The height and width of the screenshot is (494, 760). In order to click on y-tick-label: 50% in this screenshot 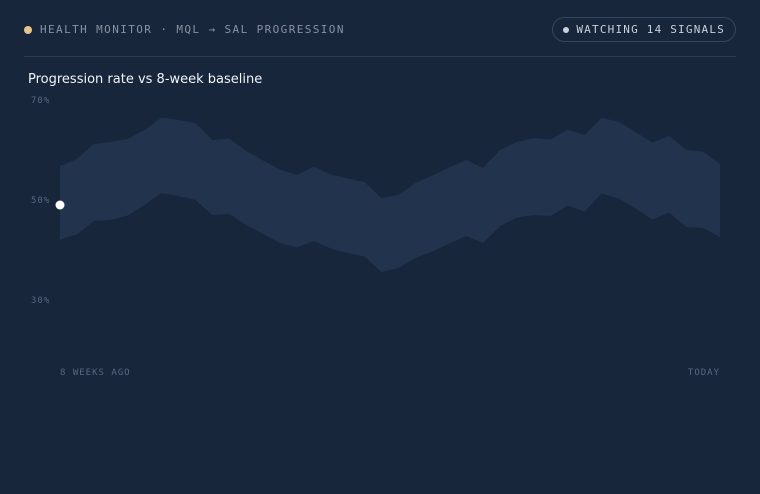, I will do `click(40, 201)`.